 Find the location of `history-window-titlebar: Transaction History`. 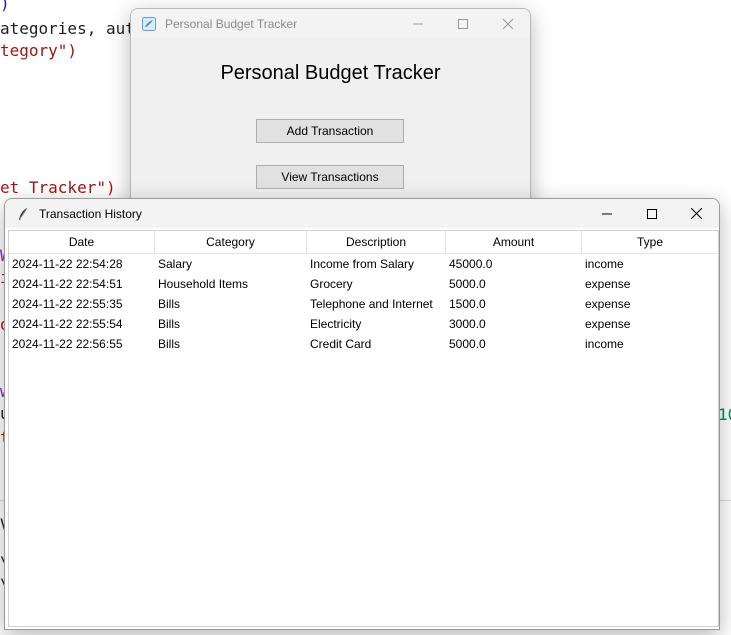

history-window-titlebar: Transaction History is located at coordinates (362, 213).